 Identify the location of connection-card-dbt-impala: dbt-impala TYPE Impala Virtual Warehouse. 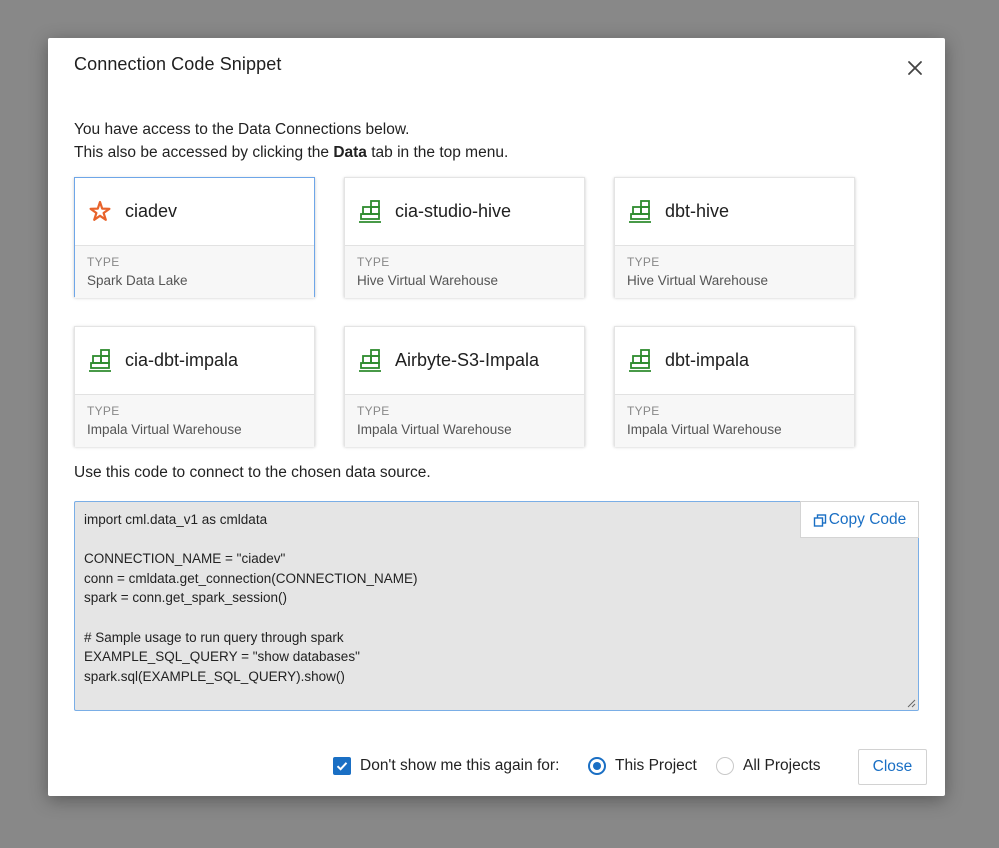
(734, 386).